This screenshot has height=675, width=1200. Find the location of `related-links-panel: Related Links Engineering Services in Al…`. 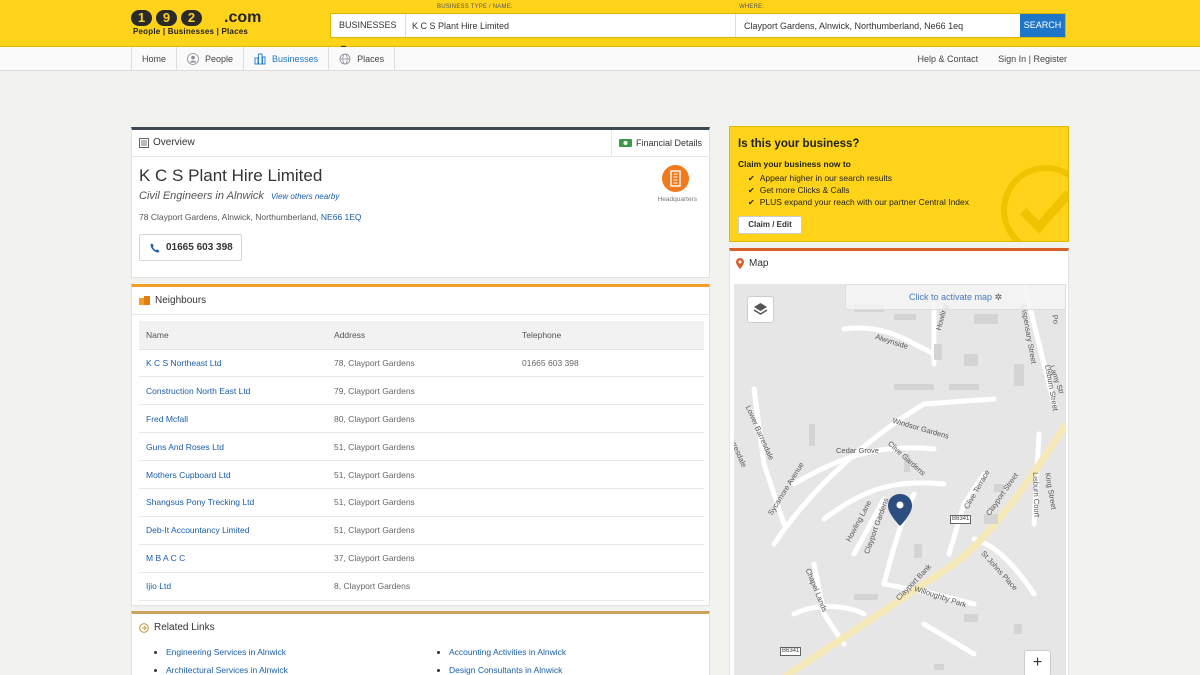

related-links-panel: Related Links Engineering Services in Al… is located at coordinates (420, 643).